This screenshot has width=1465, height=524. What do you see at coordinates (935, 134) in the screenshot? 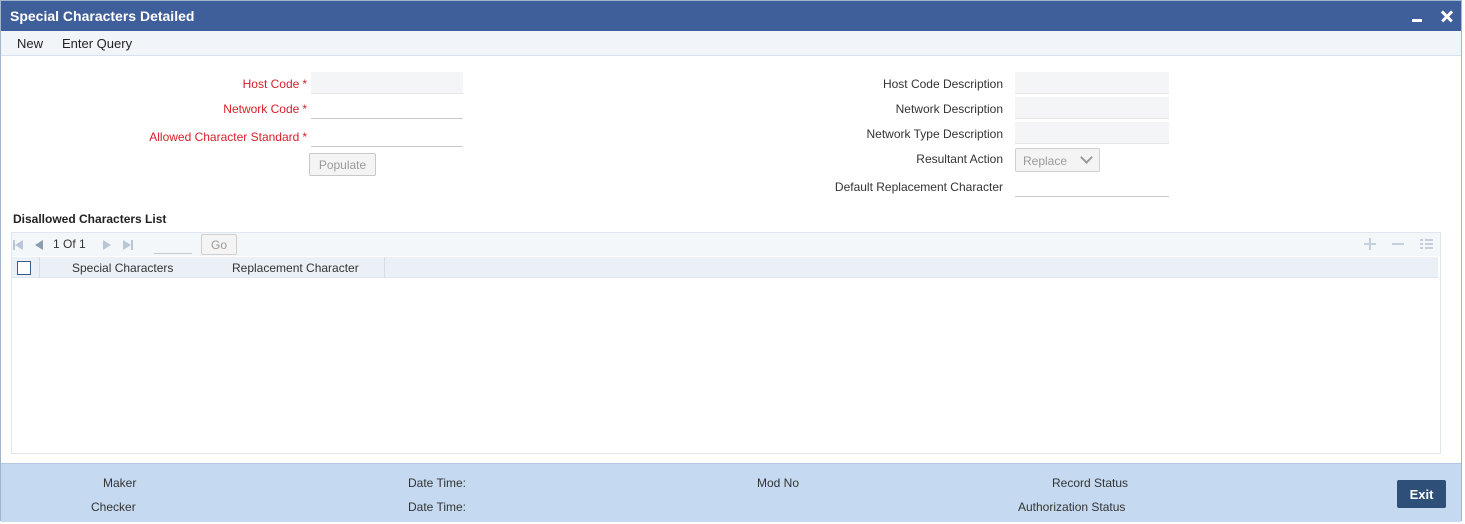
I see `network-type-description-label: Network Type Description` at bounding box center [935, 134].